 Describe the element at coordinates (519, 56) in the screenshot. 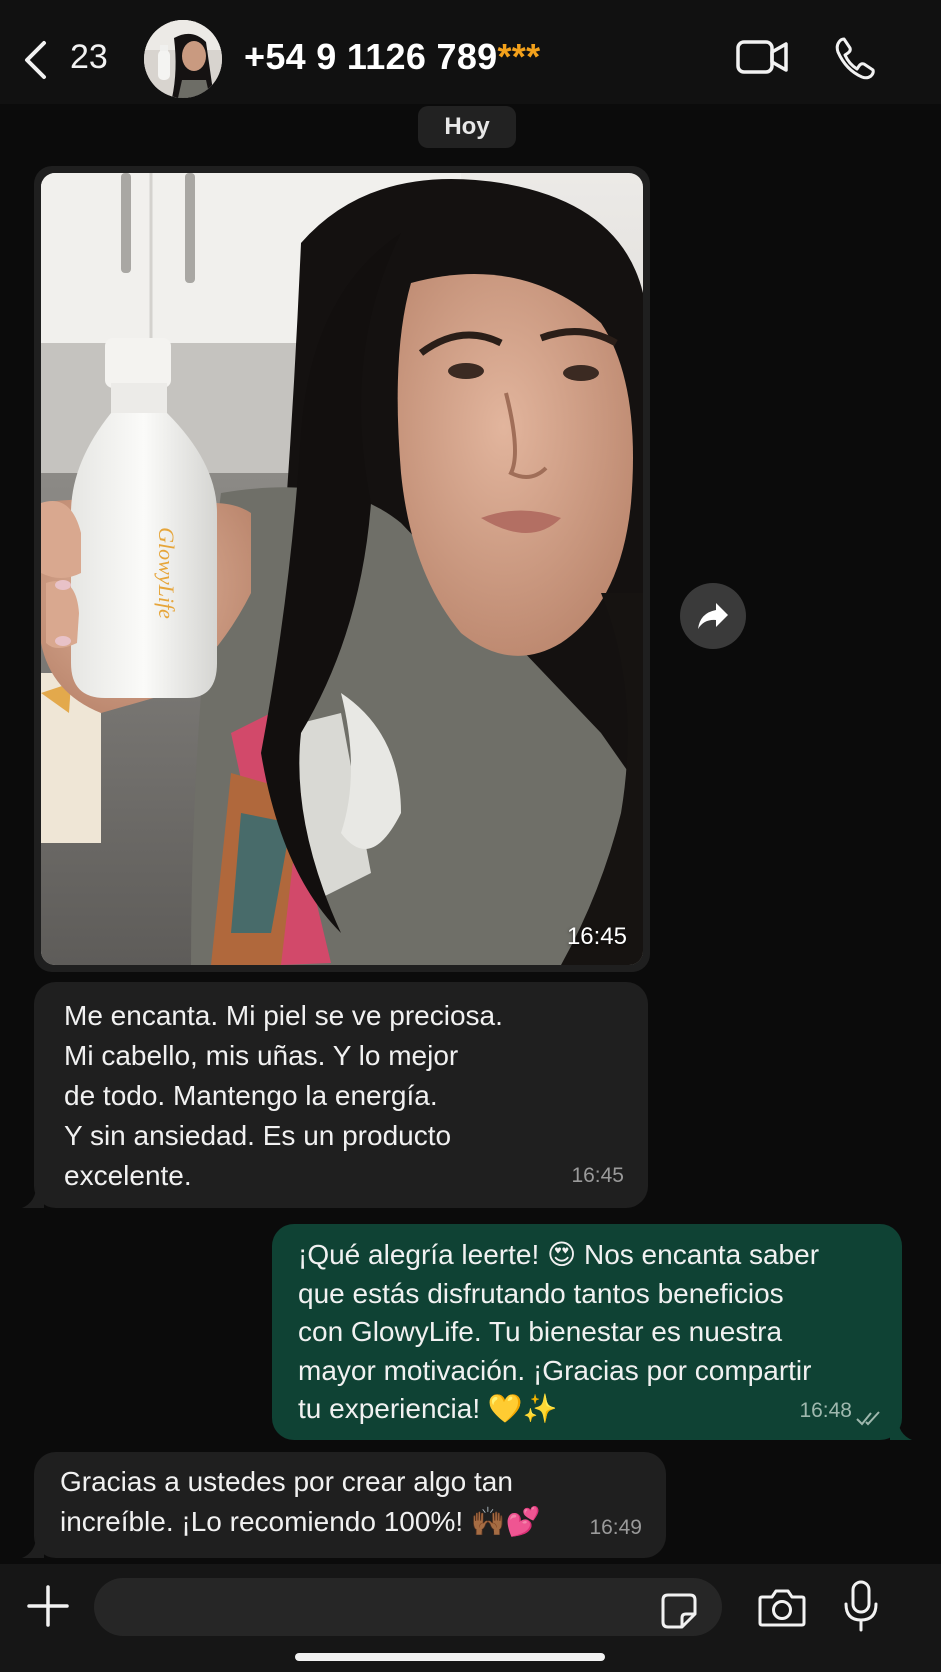

I see `contact-number-mask: ***` at that location.